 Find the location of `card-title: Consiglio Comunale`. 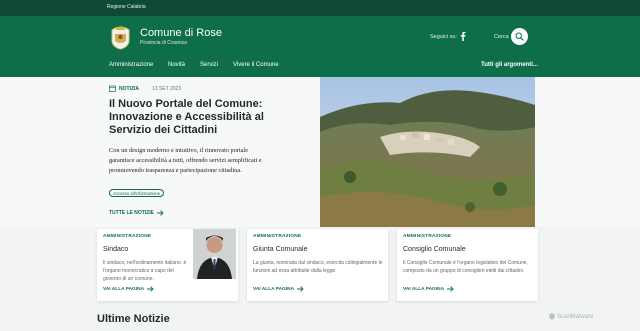

card-title: Consiglio Comunale is located at coordinates (434, 249).